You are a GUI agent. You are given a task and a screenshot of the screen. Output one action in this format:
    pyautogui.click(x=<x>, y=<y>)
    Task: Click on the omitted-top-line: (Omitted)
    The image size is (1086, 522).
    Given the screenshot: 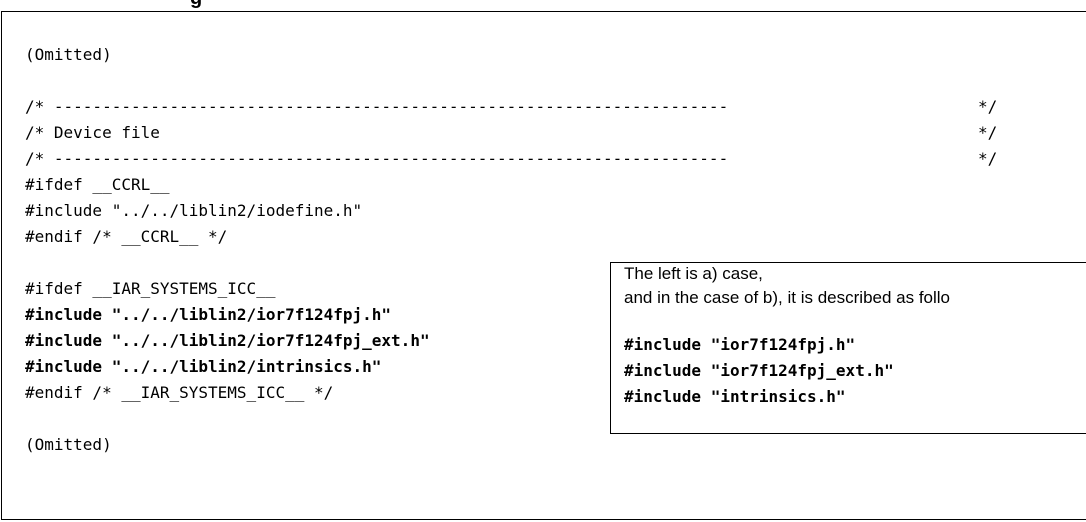 What is the action you would take?
    pyautogui.click(x=68, y=54)
    